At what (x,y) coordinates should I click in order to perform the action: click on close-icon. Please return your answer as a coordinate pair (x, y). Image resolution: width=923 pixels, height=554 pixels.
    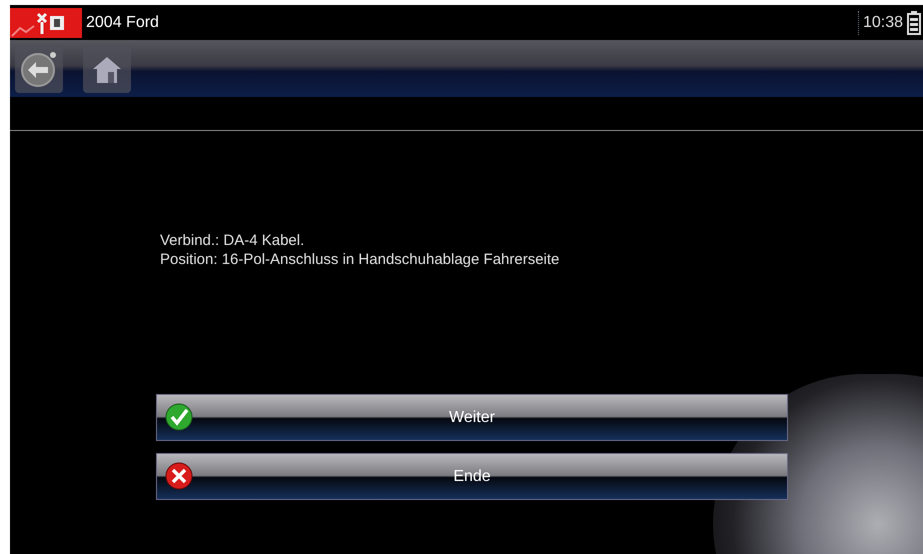
    Looking at the image, I should click on (179, 476).